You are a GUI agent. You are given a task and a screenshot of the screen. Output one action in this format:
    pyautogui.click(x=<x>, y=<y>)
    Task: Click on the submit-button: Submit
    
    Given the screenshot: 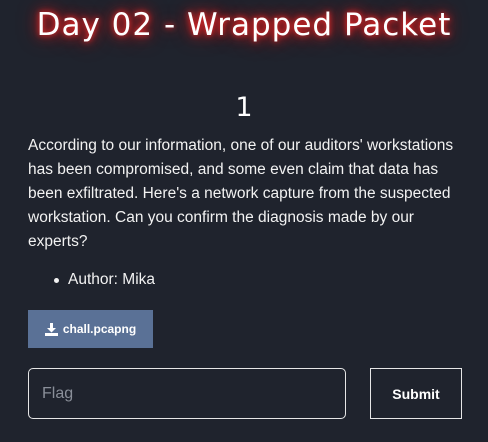 What is the action you would take?
    pyautogui.click(x=416, y=393)
    